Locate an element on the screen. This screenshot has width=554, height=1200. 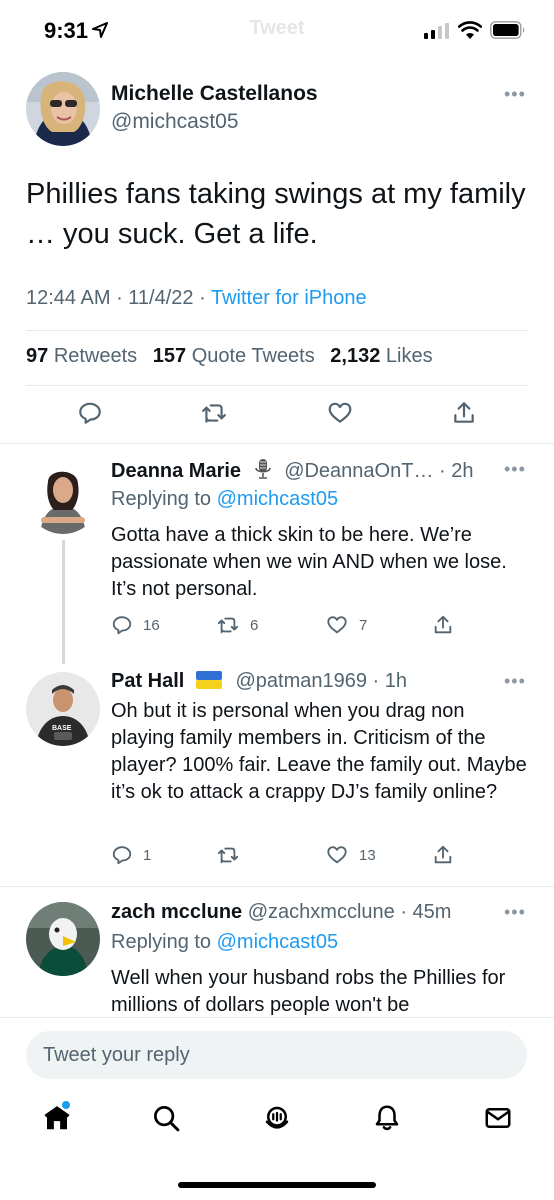
tweet-date: 11/4/22 is located at coordinates (161, 298).